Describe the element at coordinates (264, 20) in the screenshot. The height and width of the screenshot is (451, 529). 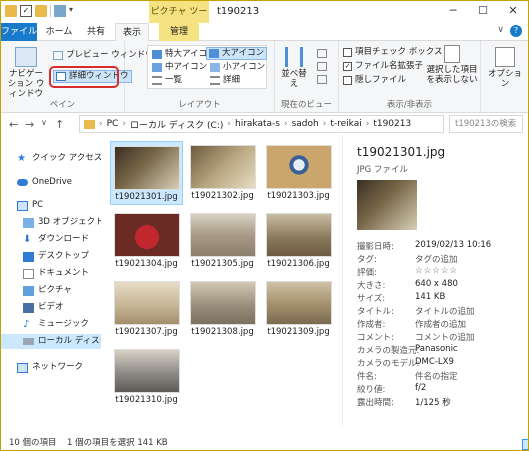
I see `title-bar: ✓ ▾ ピクチャ ツール t190213 ─ ☐ ✕` at that location.